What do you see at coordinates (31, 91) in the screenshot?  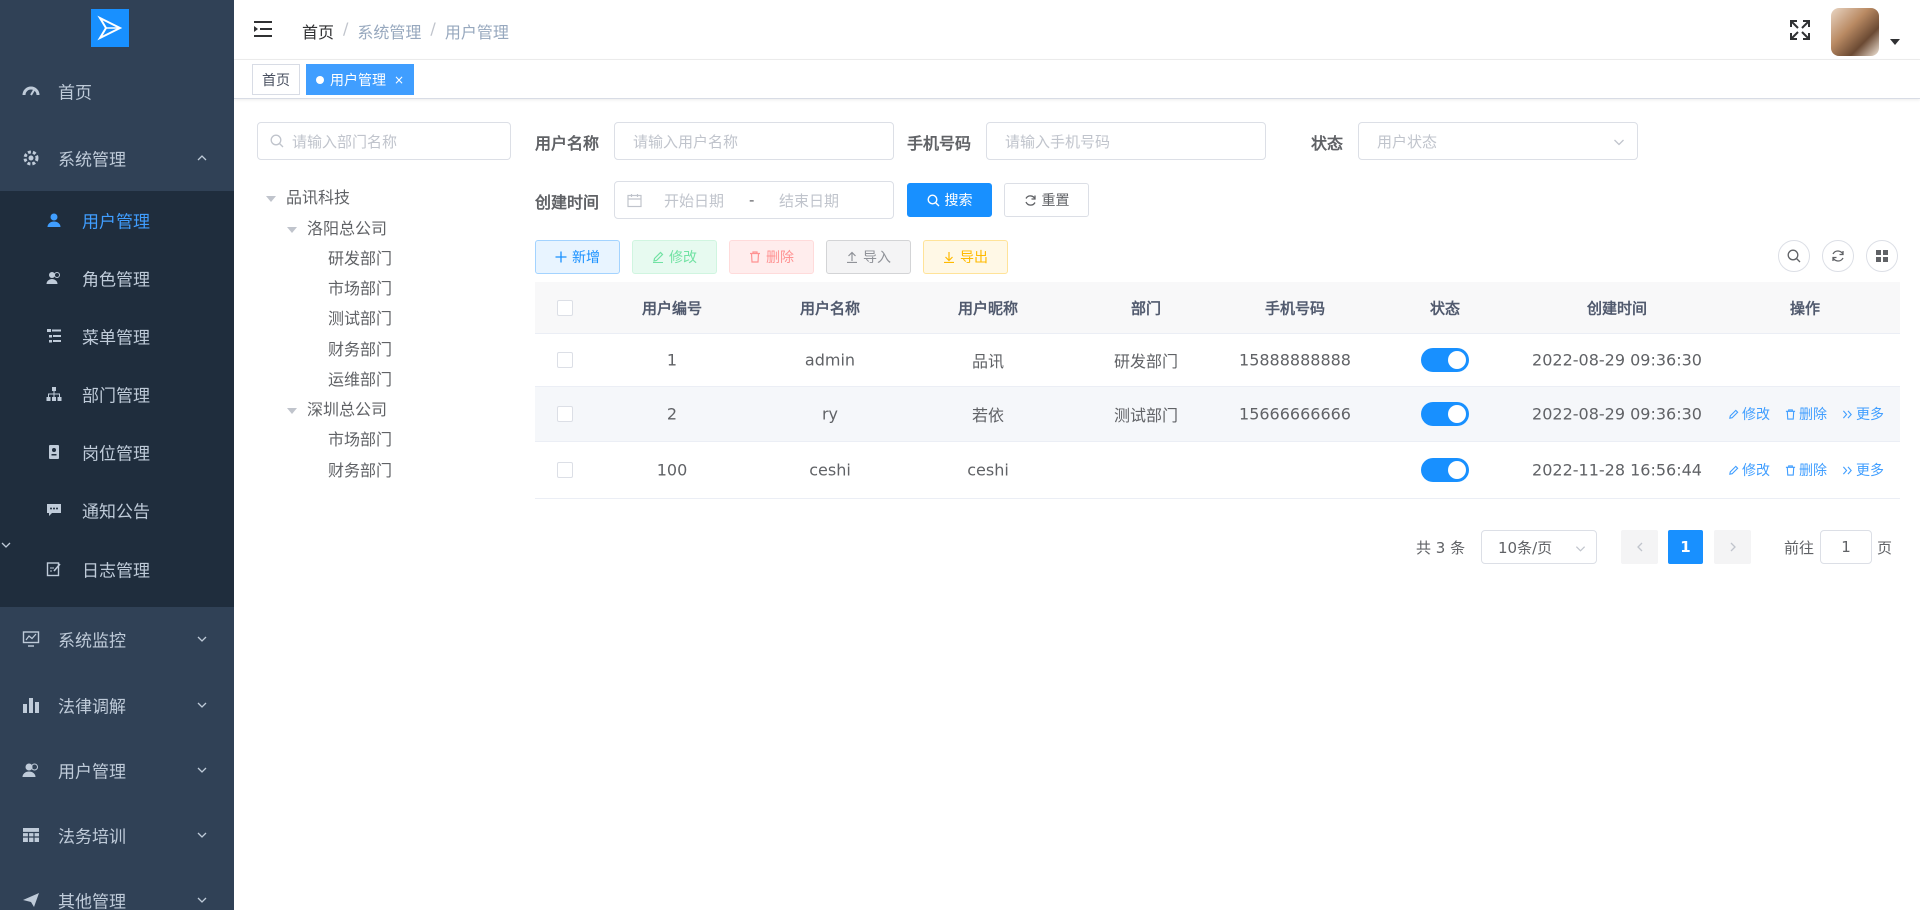 I see `dashboard-icon` at bounding box center [31, 91].